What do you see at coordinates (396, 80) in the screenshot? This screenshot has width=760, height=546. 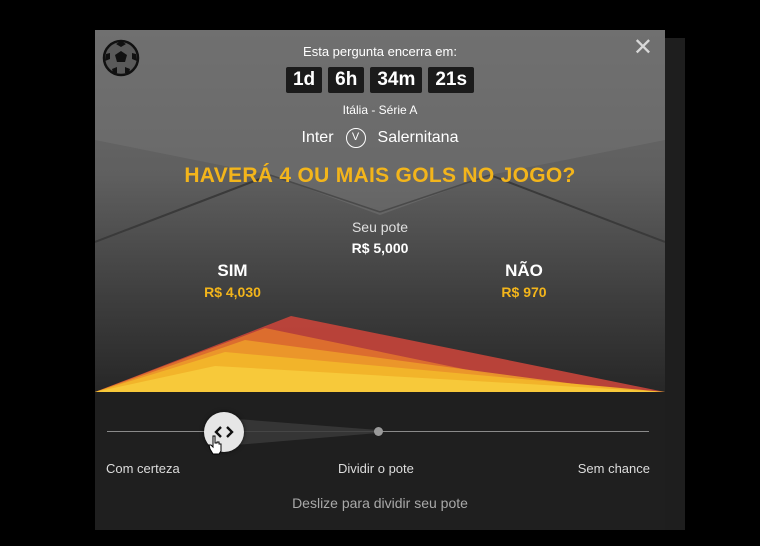 I see `countdown-minutes: 34m` at bounding box center [396, 80].